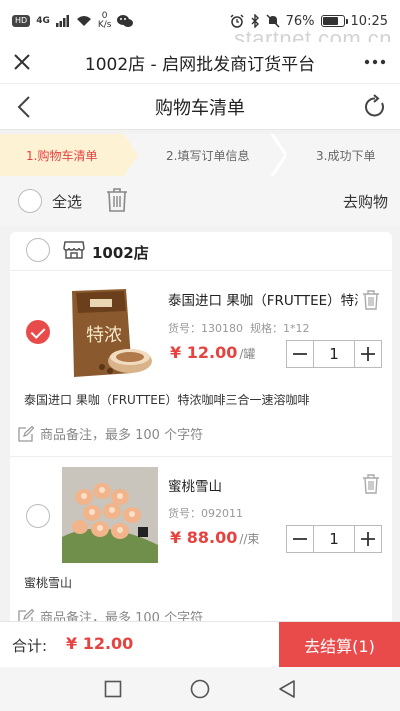 The width and height of the screenshot is (400, 711). I want to click on spec-value: 1*12, so click(296, 328).